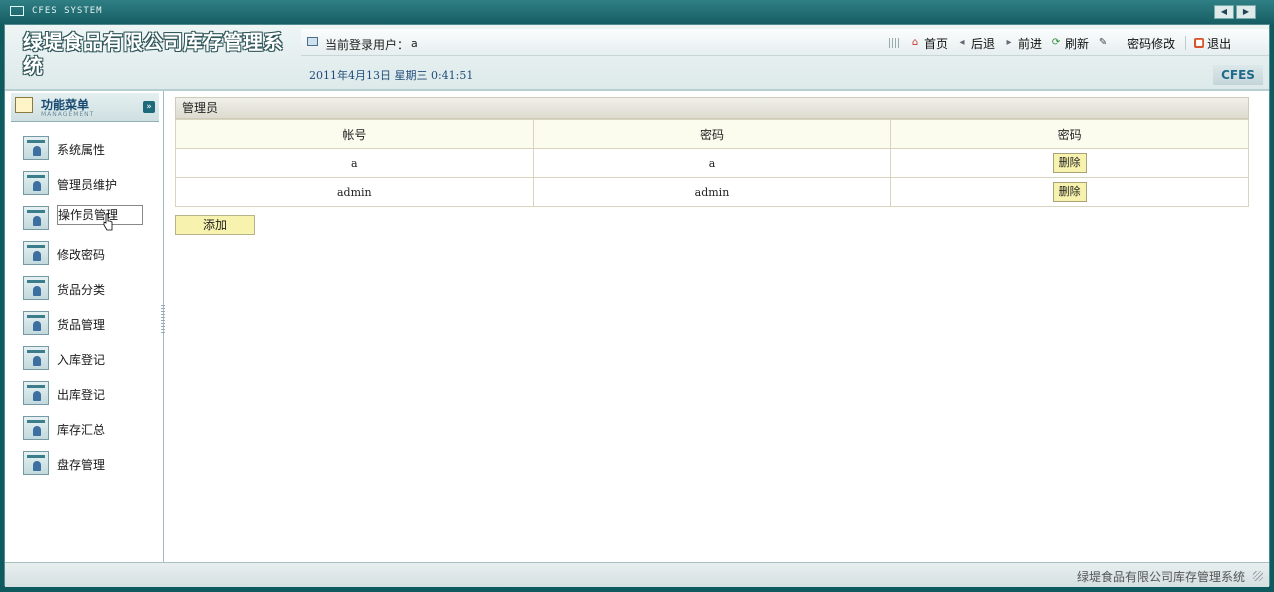  Describe the element at coordinates (1186, 43) in the screenshot. I see `toolbar-separator` at that location.